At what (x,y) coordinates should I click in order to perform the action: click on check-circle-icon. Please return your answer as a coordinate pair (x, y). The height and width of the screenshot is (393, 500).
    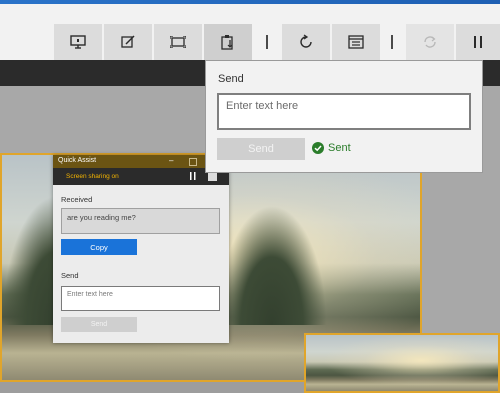
    Looking at the image, I should click on (320, 148).